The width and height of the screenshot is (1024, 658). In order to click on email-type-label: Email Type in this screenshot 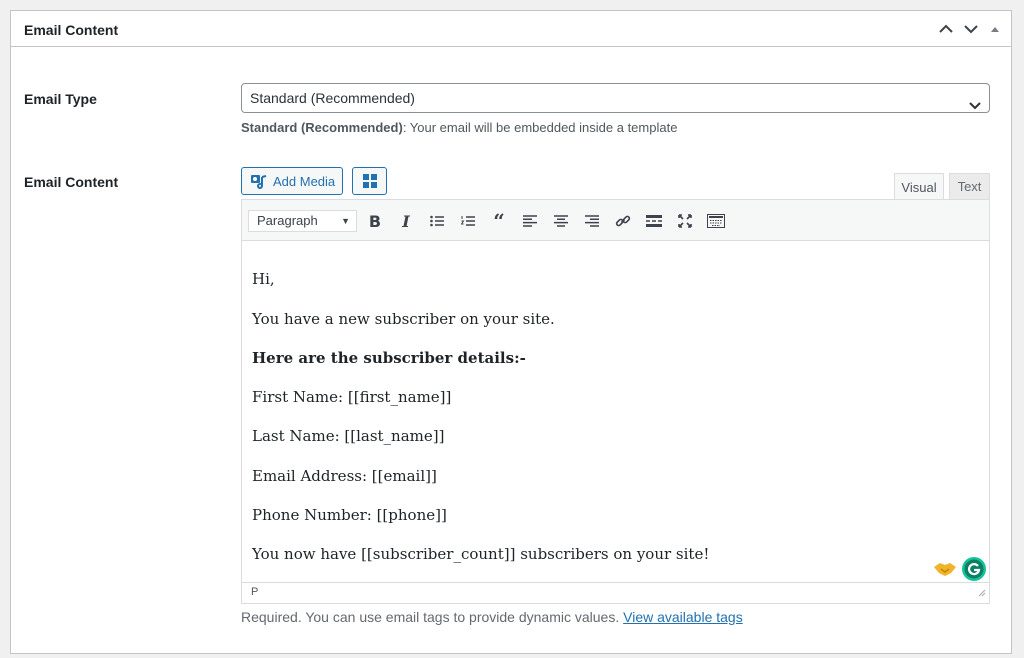, I will do `click(60, 99)`.